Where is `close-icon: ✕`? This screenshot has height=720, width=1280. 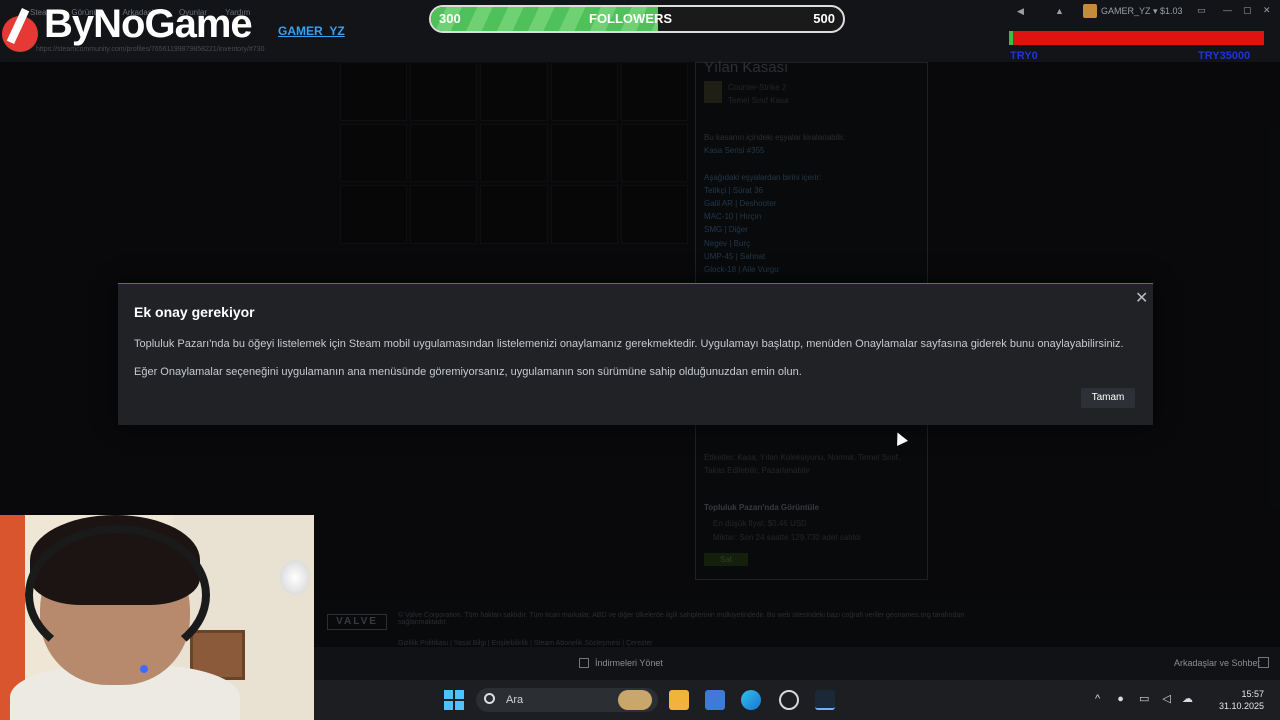 close-icon: ✕ is located at coordinates (1141, 298).